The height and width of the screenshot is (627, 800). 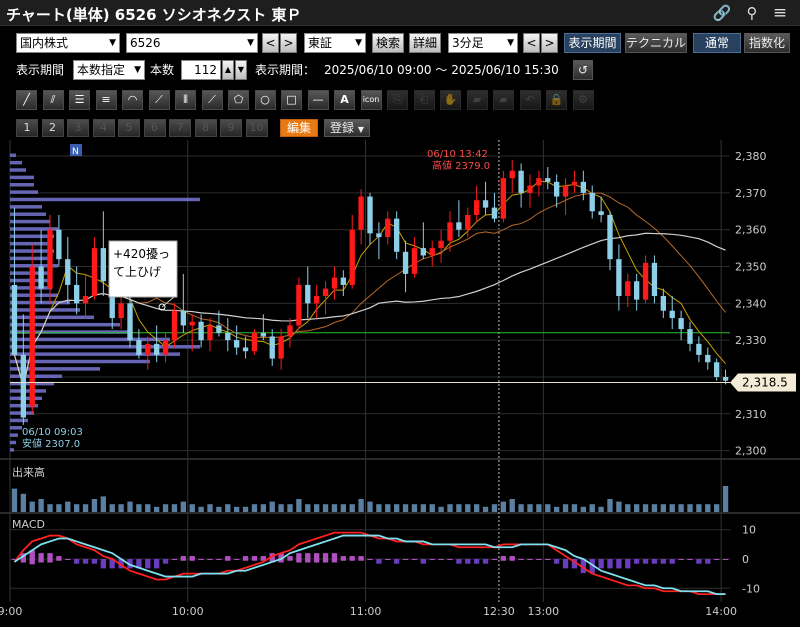 I want to click on count-stepper: ▲, so click(x=228, y=70).